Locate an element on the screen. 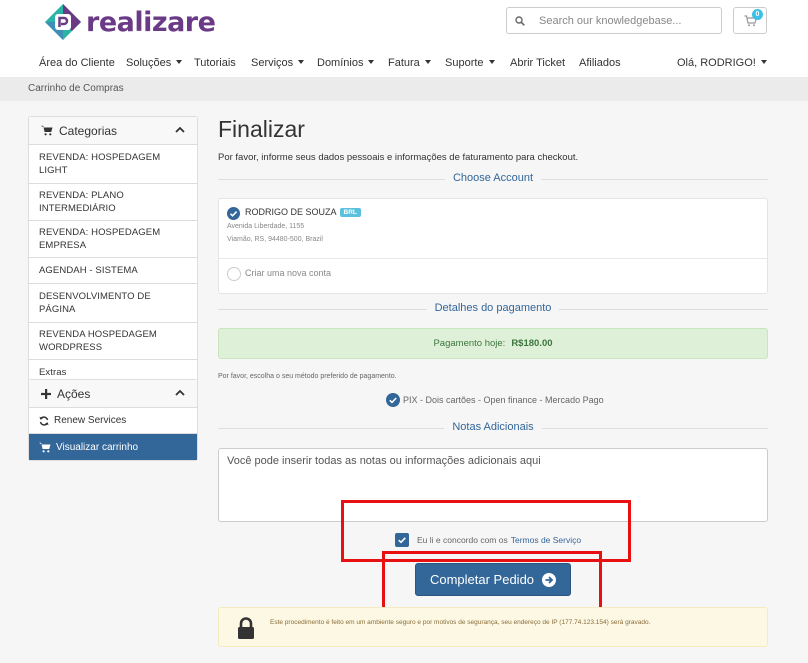 The image size is (808, 663). nav-item-area-do-cliente: Área do Cliente is located at coordinates (77, 63).